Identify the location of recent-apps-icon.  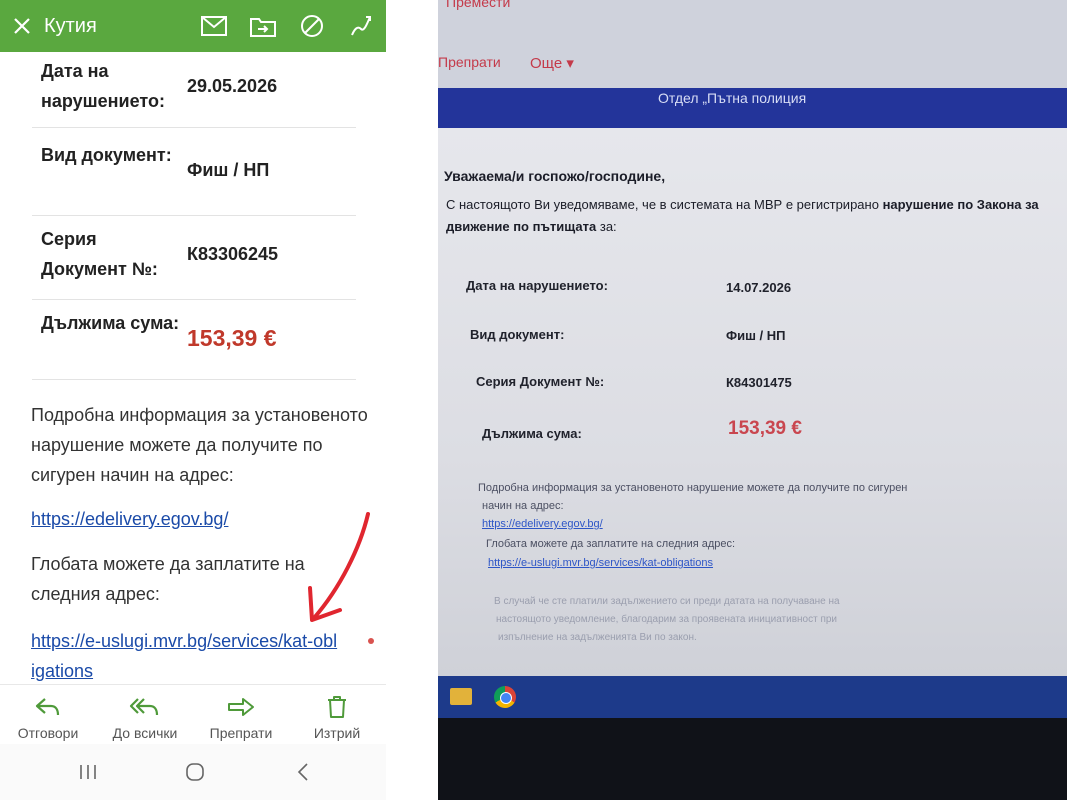
(88, 772).